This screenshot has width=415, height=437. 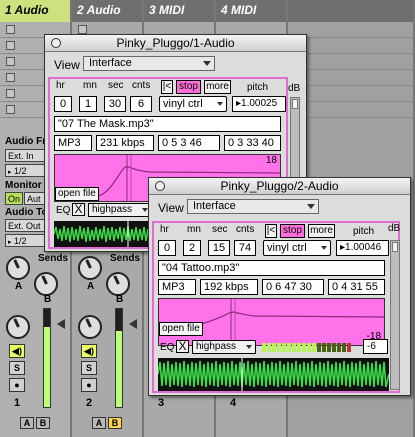 I want to click on track-number-2: 2, so click(x=89, y=403).